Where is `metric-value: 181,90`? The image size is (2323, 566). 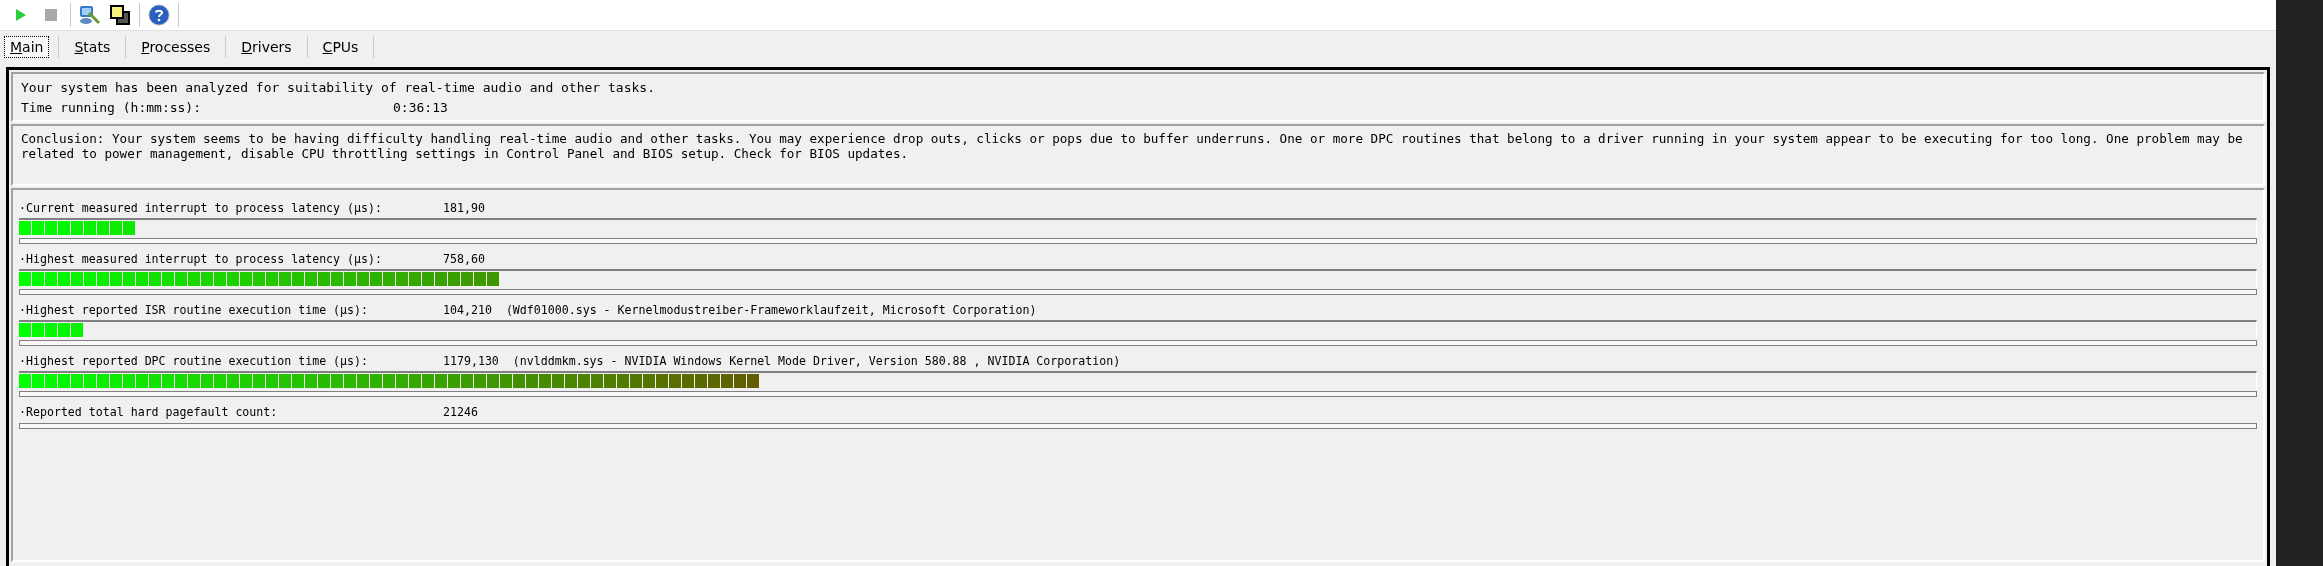
metric-value: 181,90 is located at coordinates (464, 208).